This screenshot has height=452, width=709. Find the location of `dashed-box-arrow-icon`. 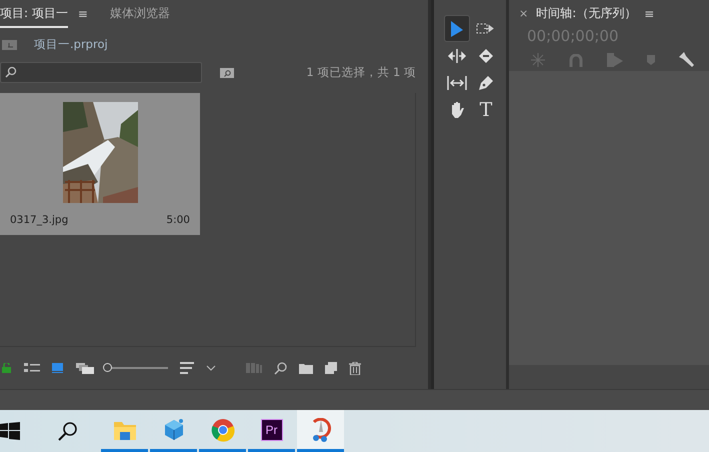

dashed-box-arrow-icon is located at coordinates (486, 28).